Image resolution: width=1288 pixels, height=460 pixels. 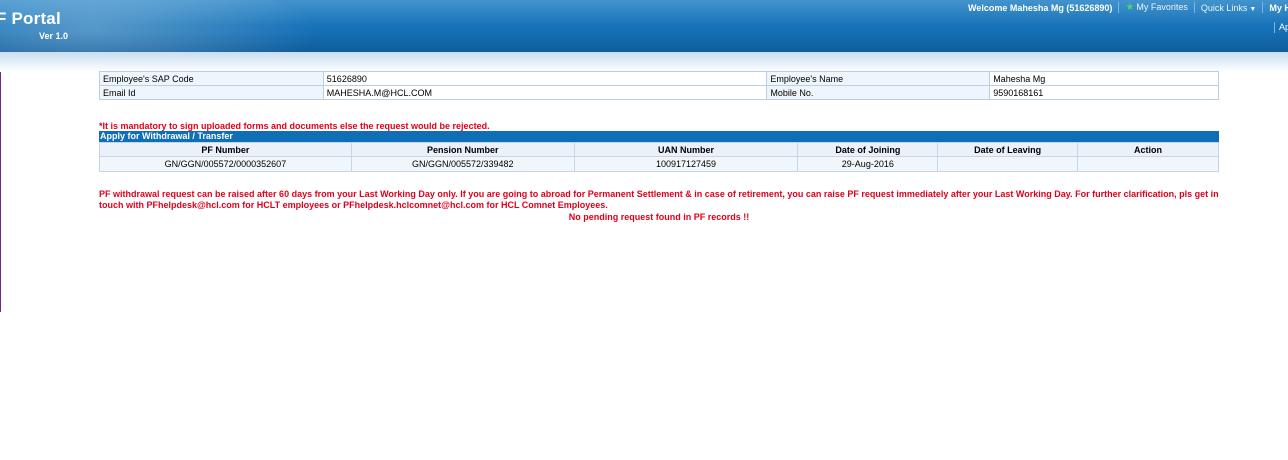 I want to click on welcome-text: Welcome Mahesha Mg (51626890), so click(x=1040, y=7).